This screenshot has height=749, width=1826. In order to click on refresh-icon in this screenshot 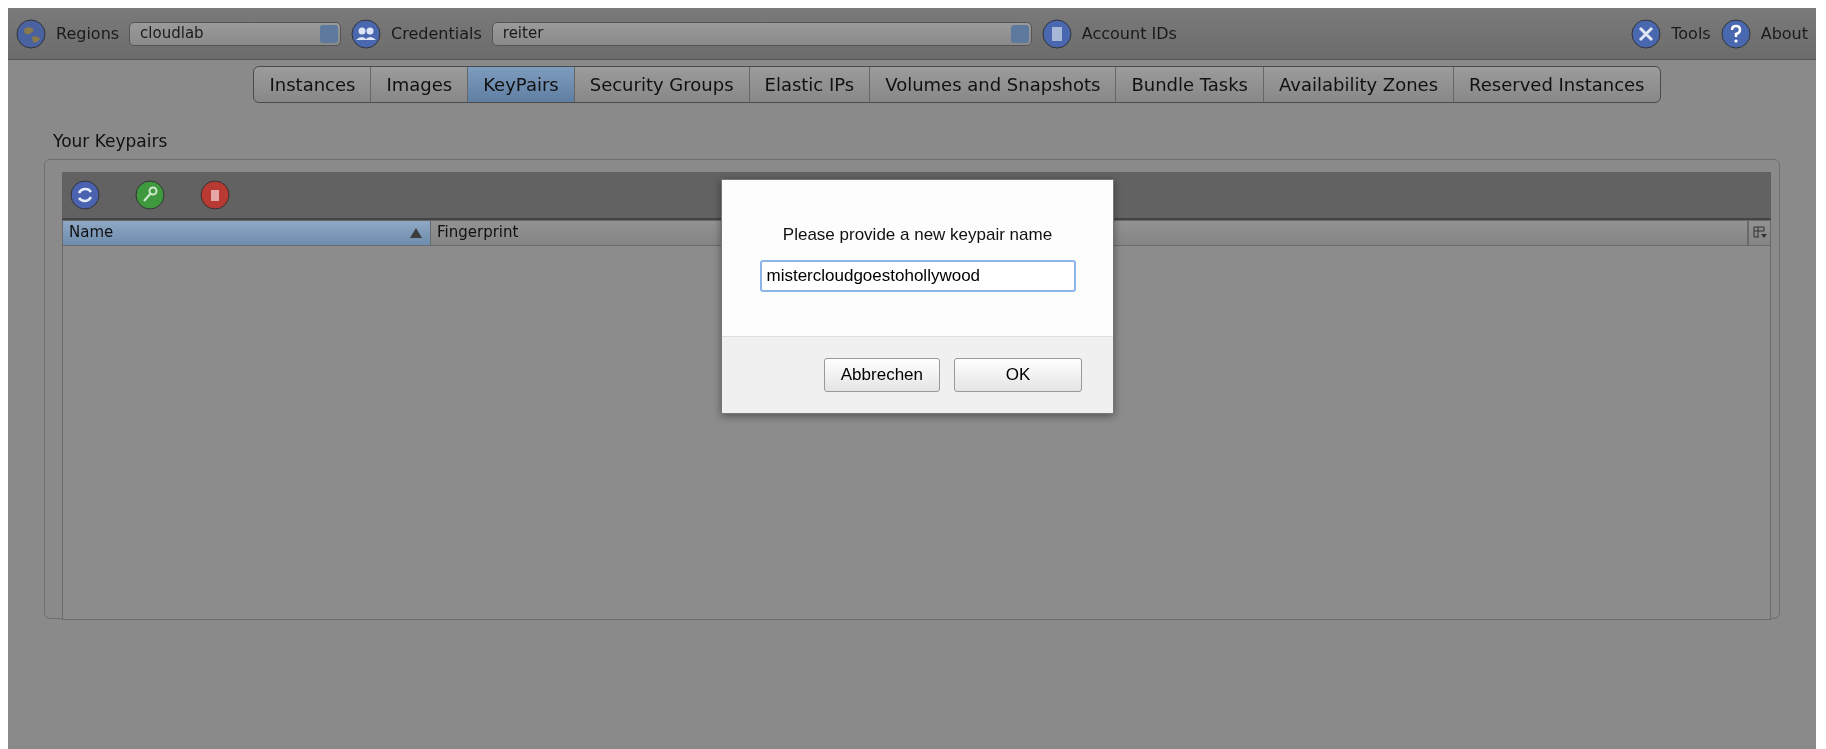, I will do `click(85, 194)`.